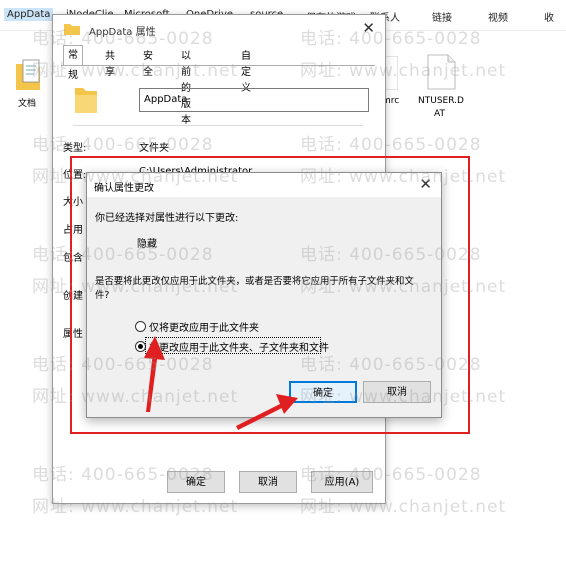  Describe the element at coordinates (267, 412) in the screenshot. I see `arrow-to-ok` at that location.